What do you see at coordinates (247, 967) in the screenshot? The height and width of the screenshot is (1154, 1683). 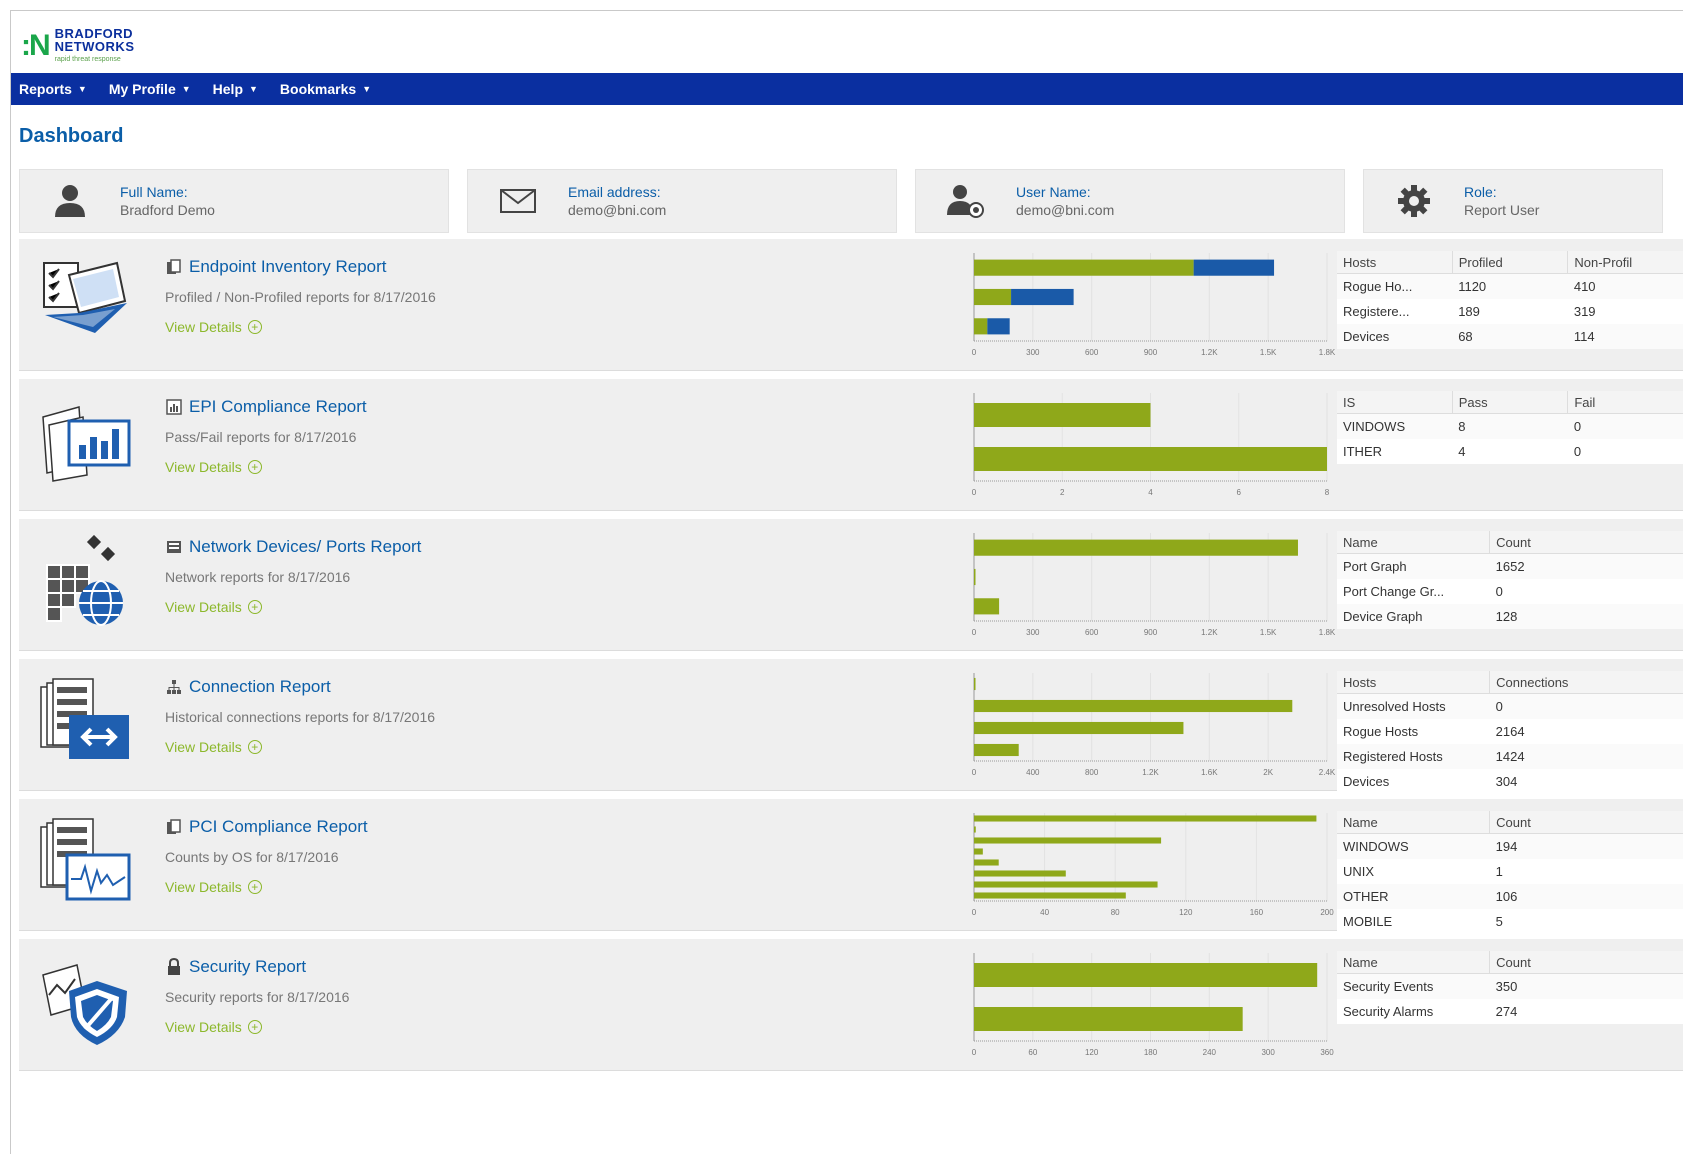 I see `report-title-link: Security Report` at bounding box center [247, 967].